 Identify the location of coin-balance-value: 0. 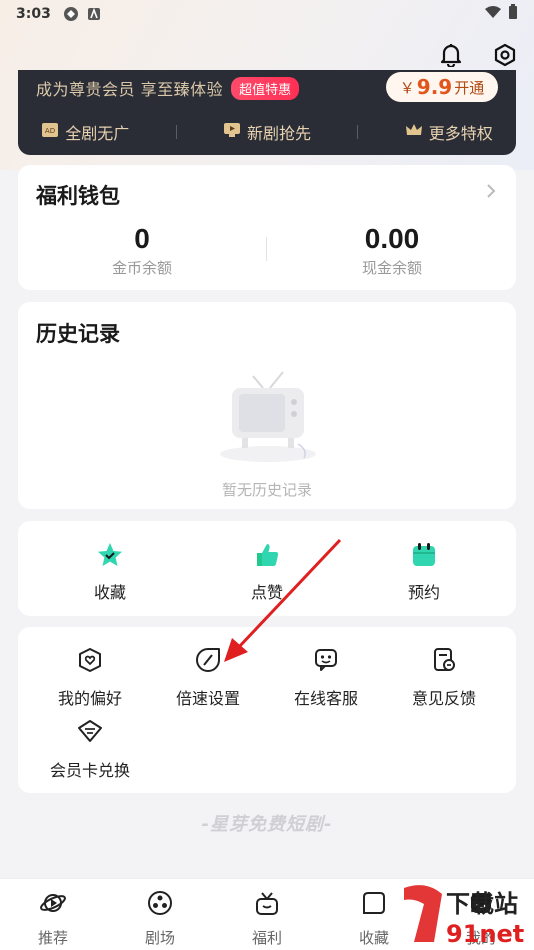
(142, 238).